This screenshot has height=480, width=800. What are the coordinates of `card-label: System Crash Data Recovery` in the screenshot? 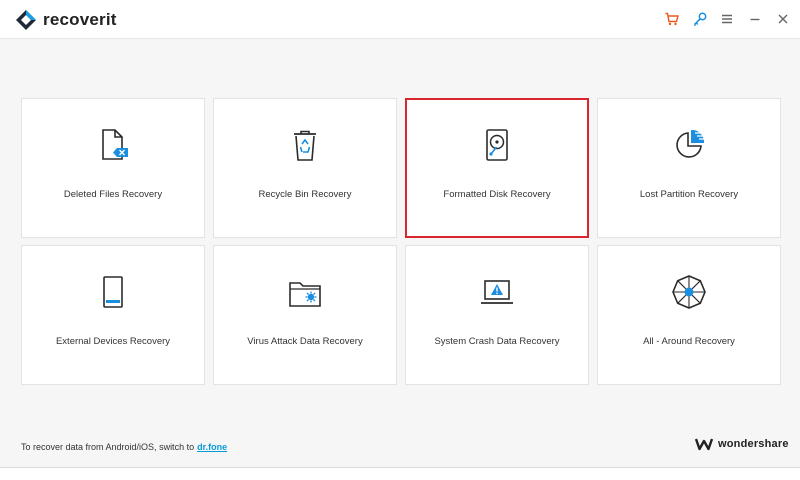 It's located at (497, 341).